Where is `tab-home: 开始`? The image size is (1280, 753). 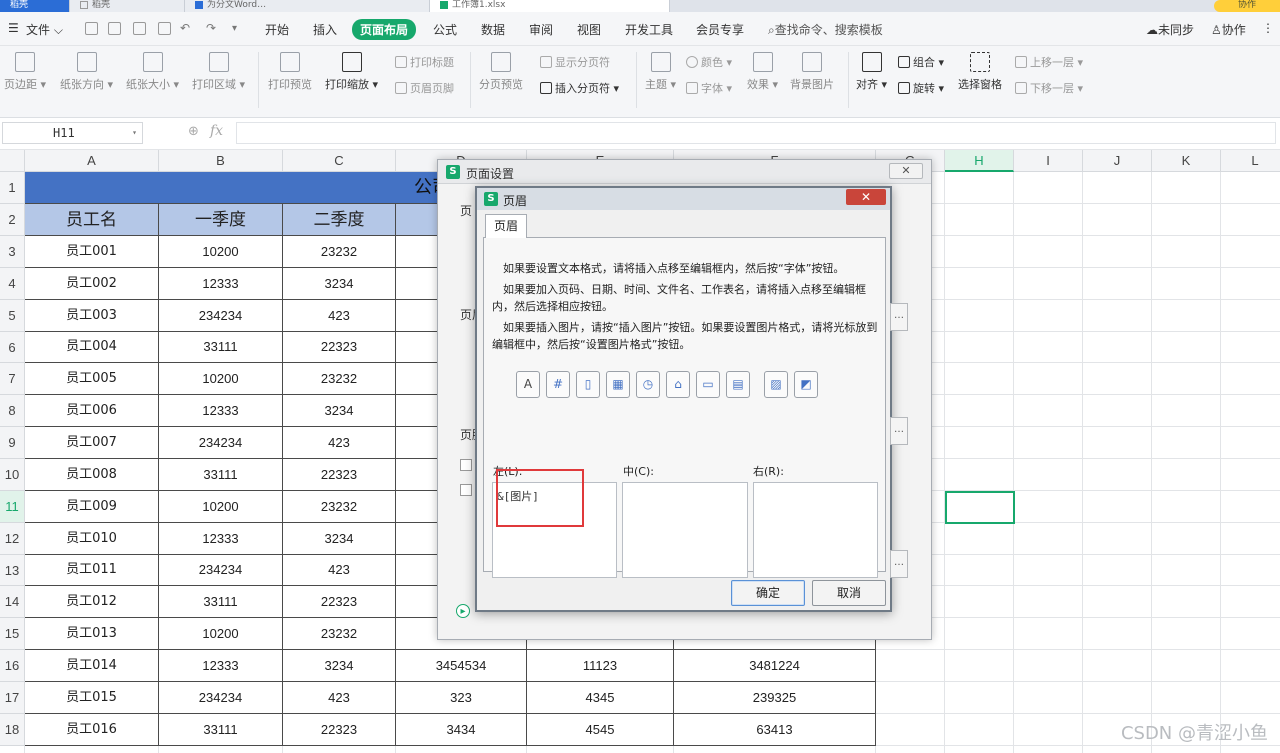
tab-home: 开始 is located at coordinates (277, 29).